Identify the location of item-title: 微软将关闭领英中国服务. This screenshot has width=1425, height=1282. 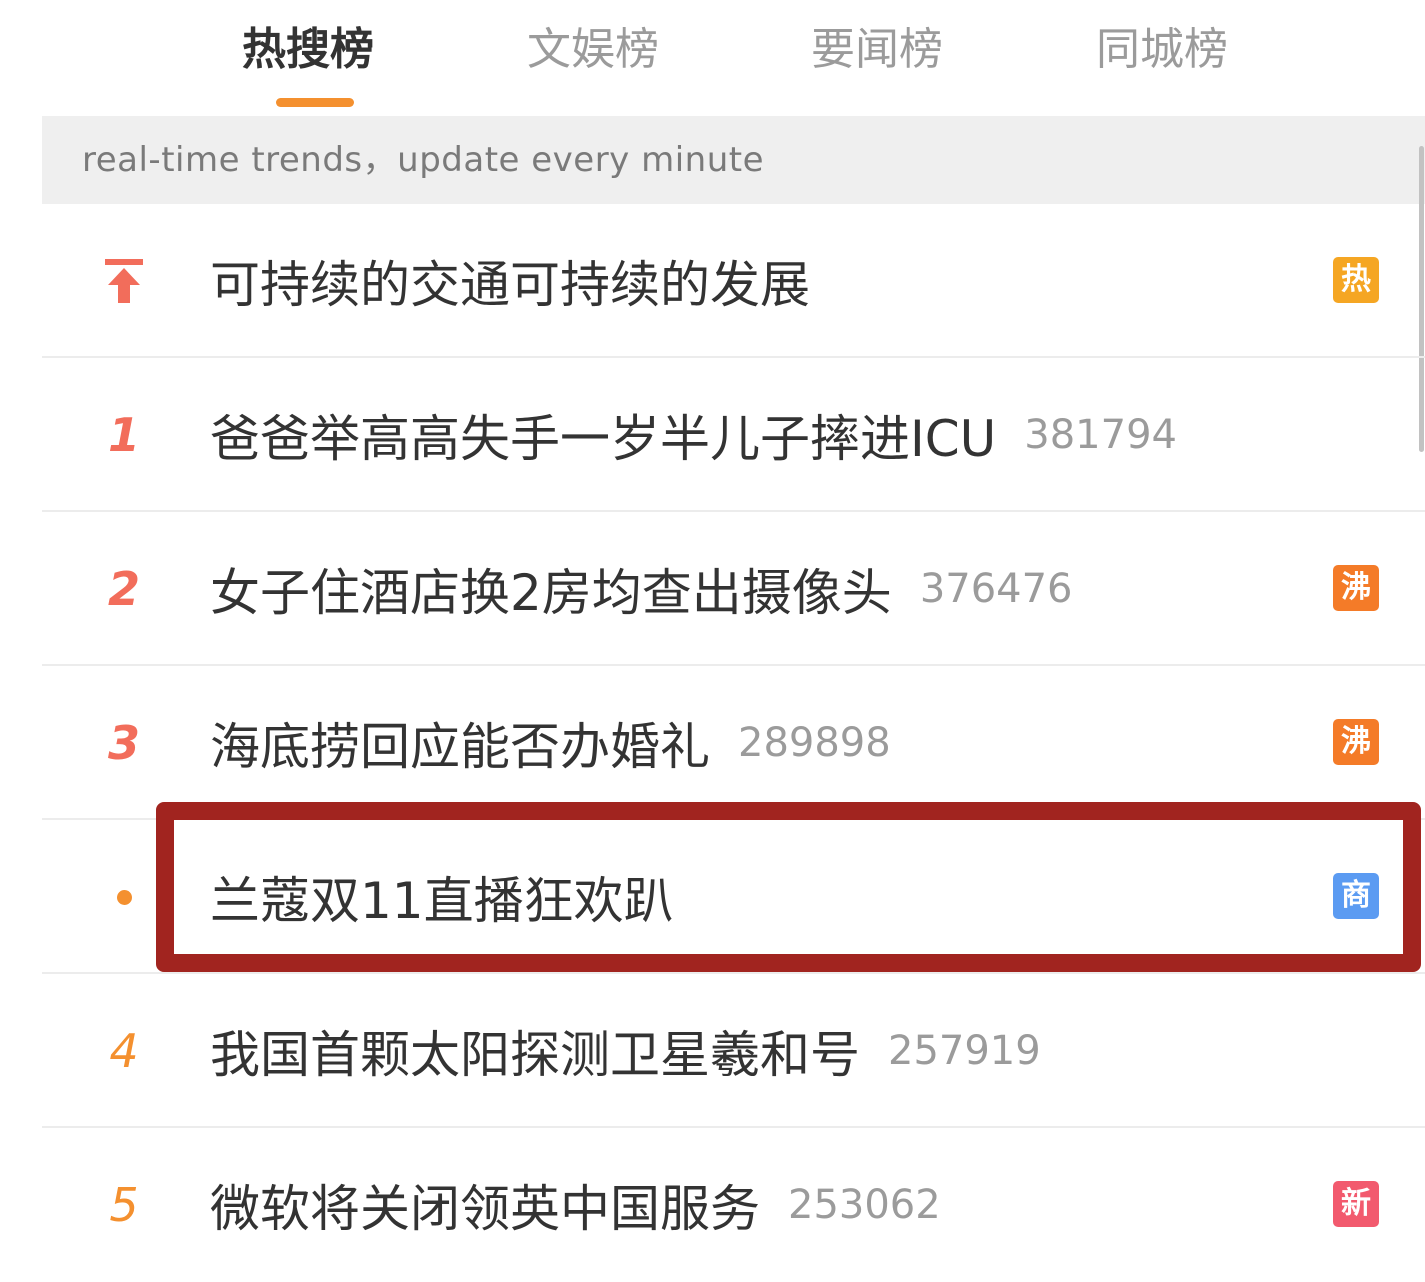
(485, 1209).